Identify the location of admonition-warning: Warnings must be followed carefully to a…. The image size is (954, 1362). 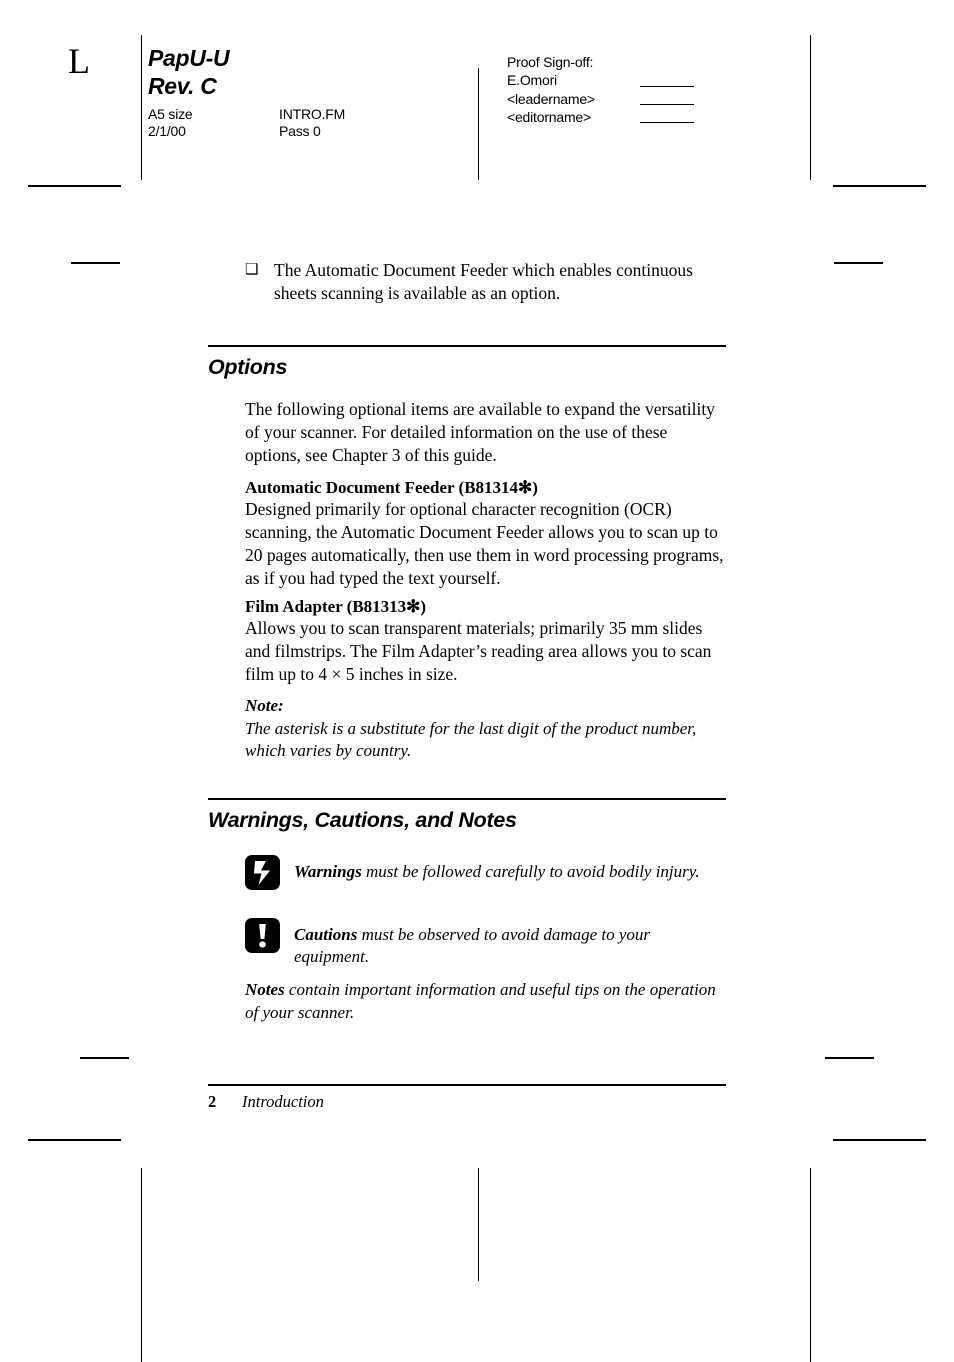
(487, 872).